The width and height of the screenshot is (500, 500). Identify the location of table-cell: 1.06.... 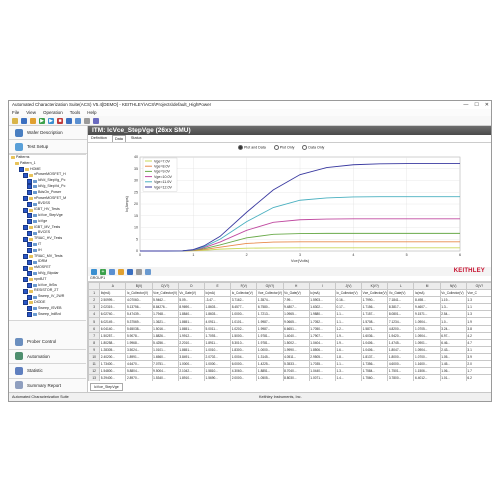
(453, 371).